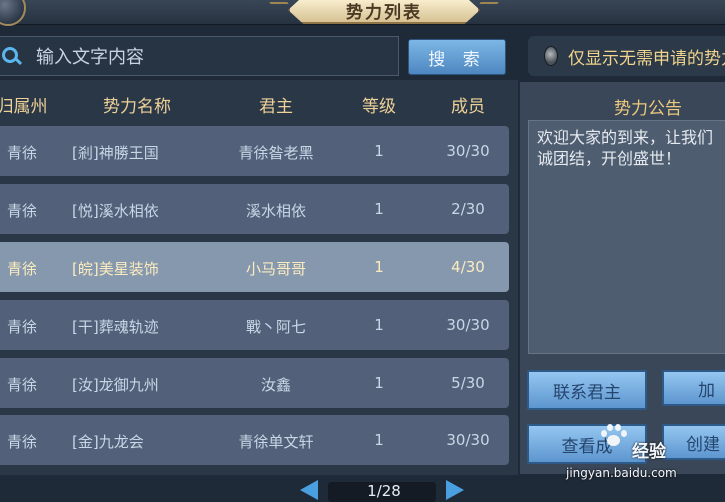 The height and width of the screenshot is (502, 725). What do you see at coordinates (276, 107) in the screenshot?
I see `header-leader: 君主` at bounding box center [276, 107].